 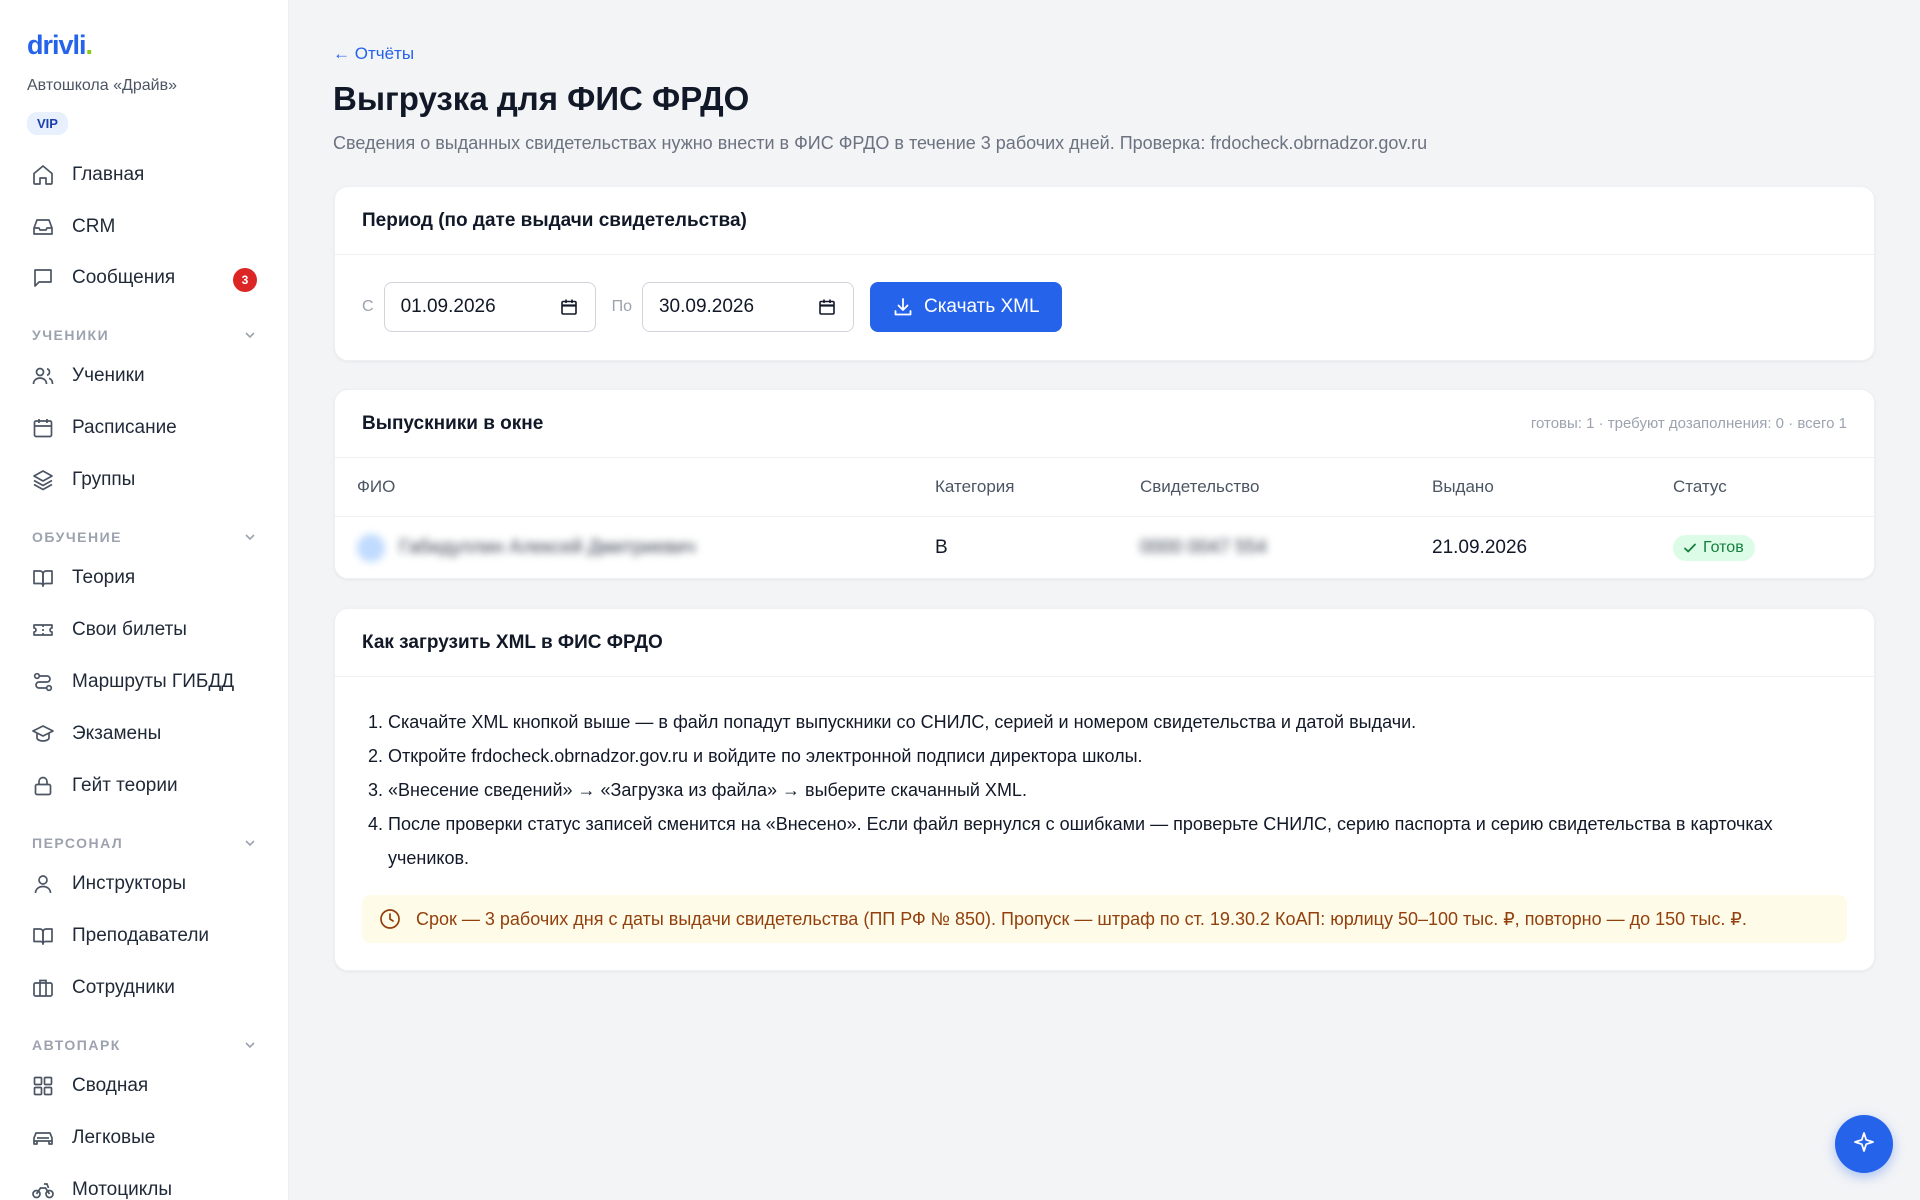 I want to click on date-to-input: 30.09.2026, so click(x=747, y=307).